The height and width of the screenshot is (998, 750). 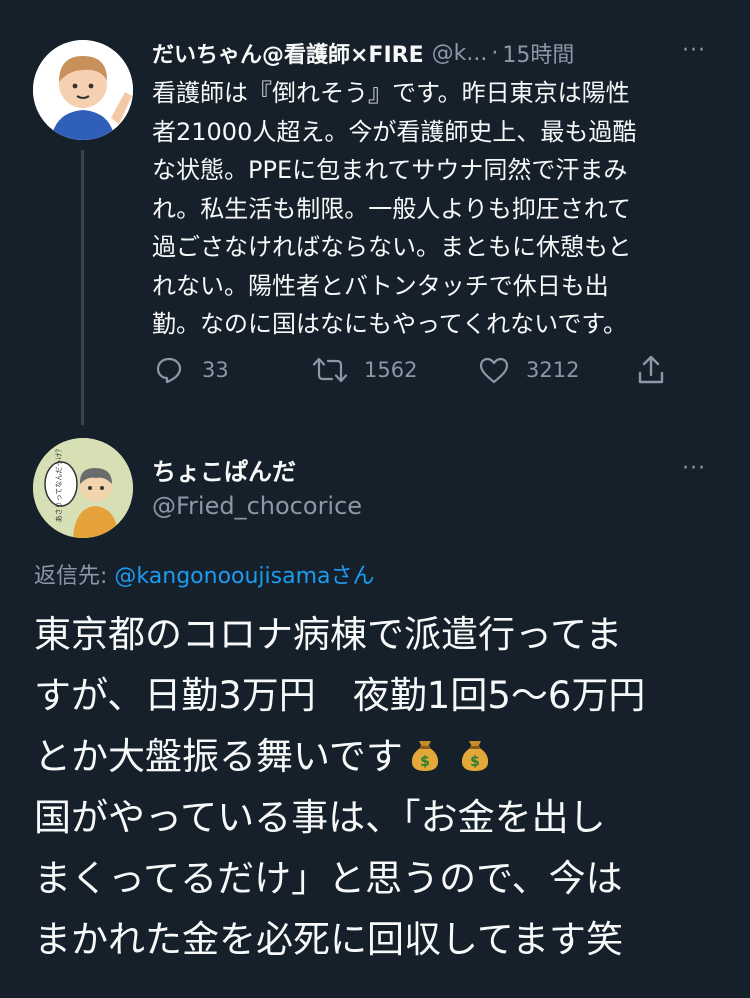 I want to click on tweet1-text-line: れない。陽性者とバトンタッチで休日も出, so click(x=380, y=285).